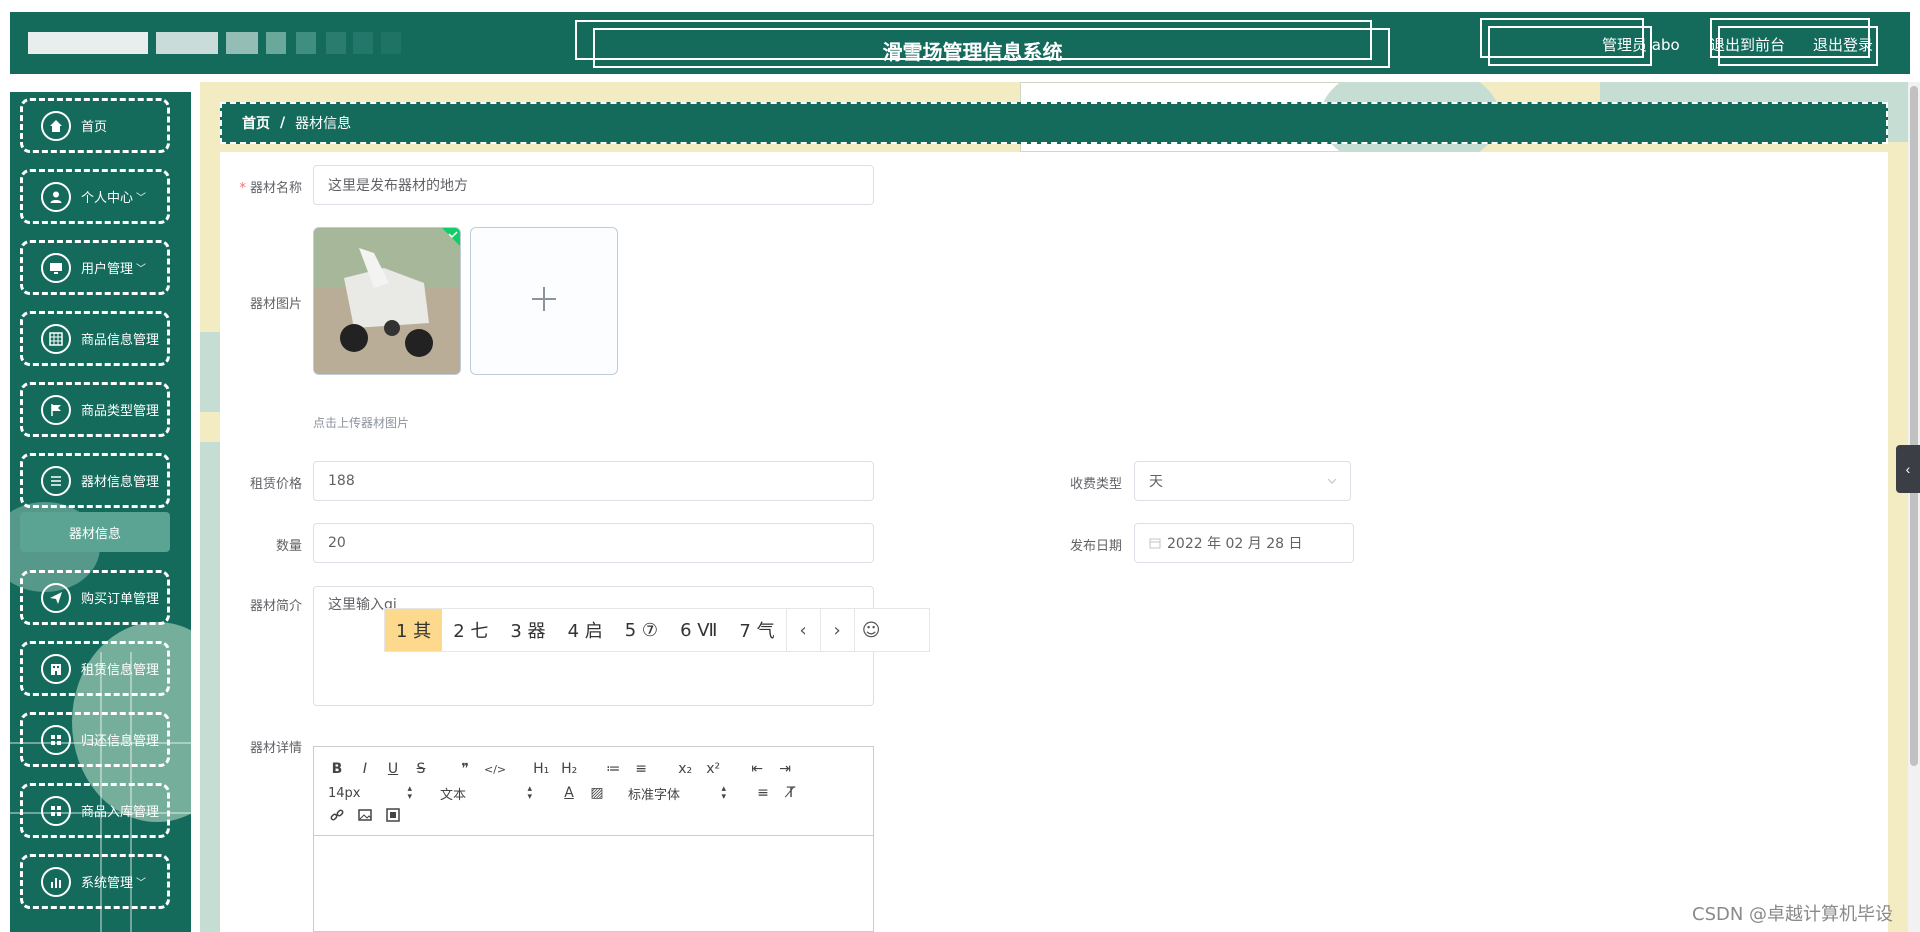  What do you see at coordinates (1054, 123) in the screenshot?
I see `breadcrumb: 首页 / 器材信息` at bounding box center [1054, 123].